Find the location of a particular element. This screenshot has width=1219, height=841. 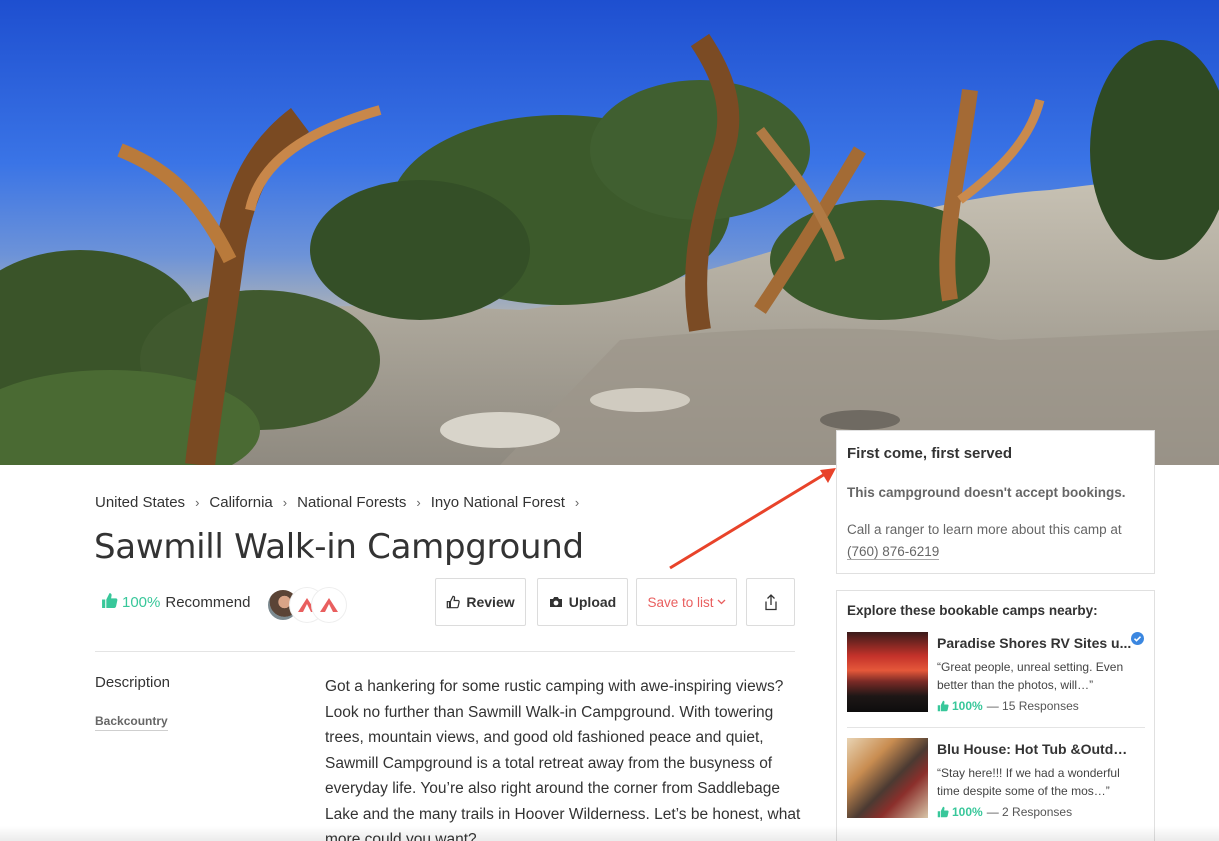

breadcrumb-inyo-national-forest: Inyo National Forest is located at coordinates (498, 502).